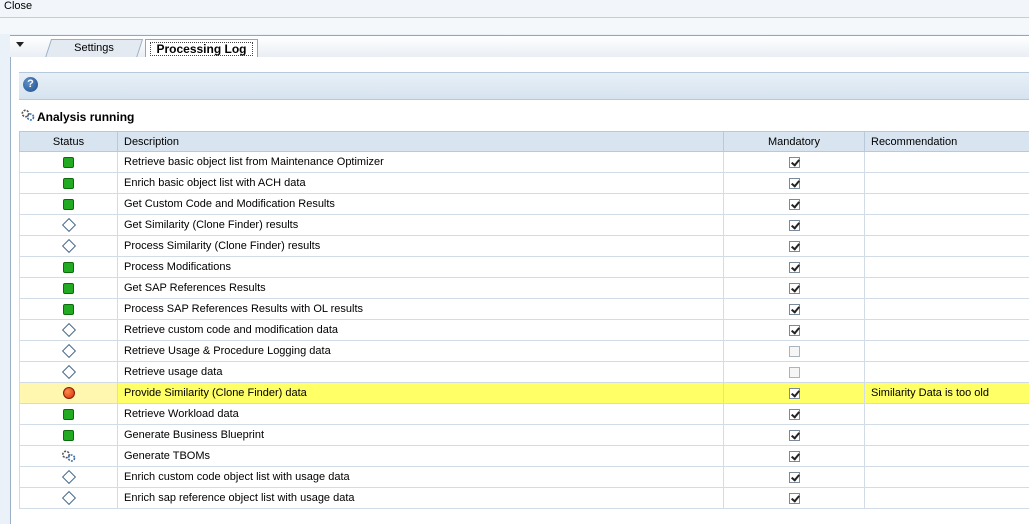 This screenshot has width=1029, height=524. What do you see at coordinates (420, 456) in the screenshot?
I see `description-cell: Generate TBOMs` at bounding box center [420, 456].